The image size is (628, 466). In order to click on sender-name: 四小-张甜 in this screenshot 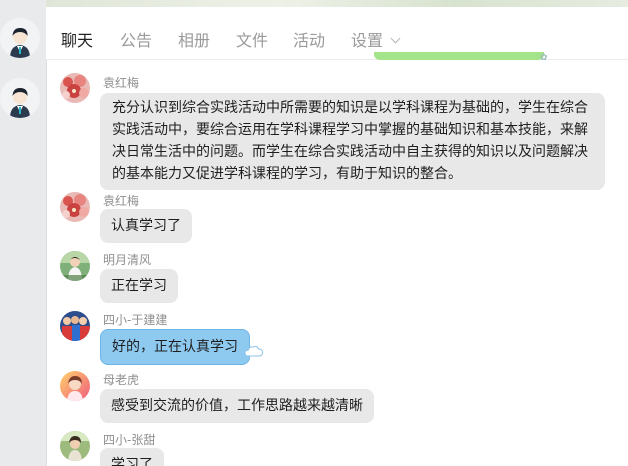, I will do `click(129, 440)`.